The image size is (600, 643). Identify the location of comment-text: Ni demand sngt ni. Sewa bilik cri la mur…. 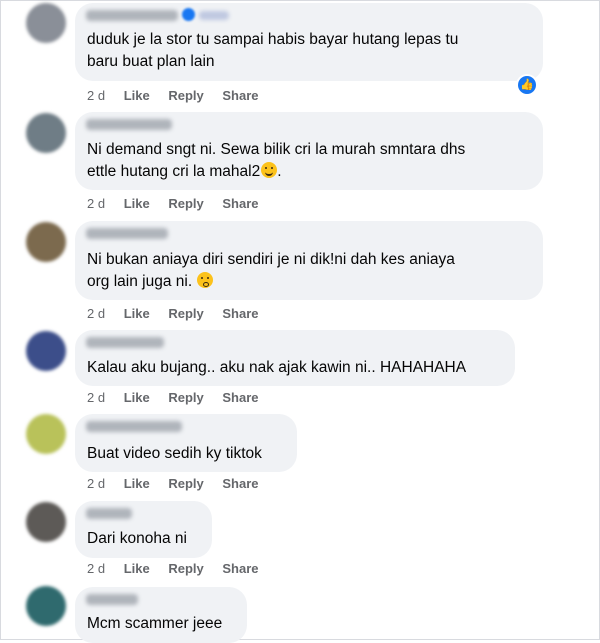
(276, 160).